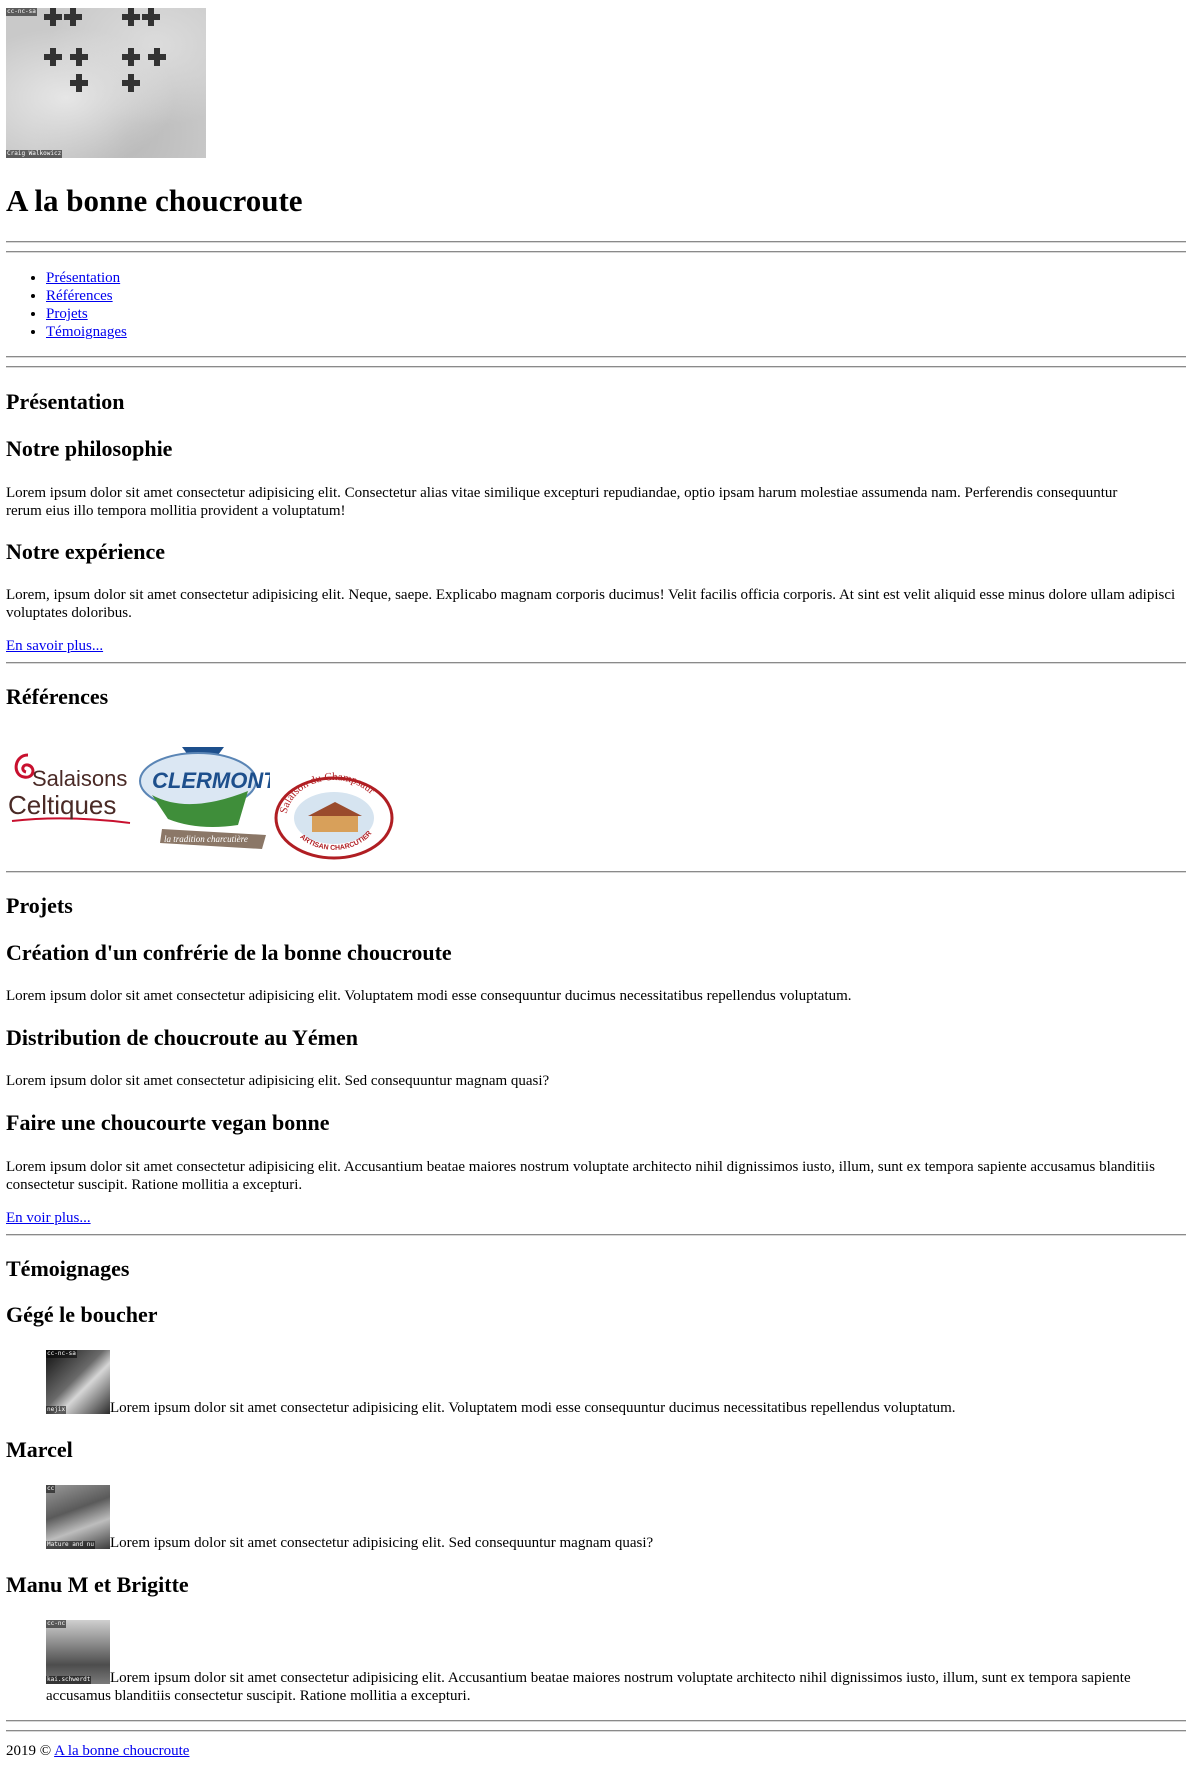 The width and height of the screenshot is (1192, 1770). Describe the element at coordinates (56, 1624) in the screenshot. I see `avatar-credit-top: cc-nc` at that location.